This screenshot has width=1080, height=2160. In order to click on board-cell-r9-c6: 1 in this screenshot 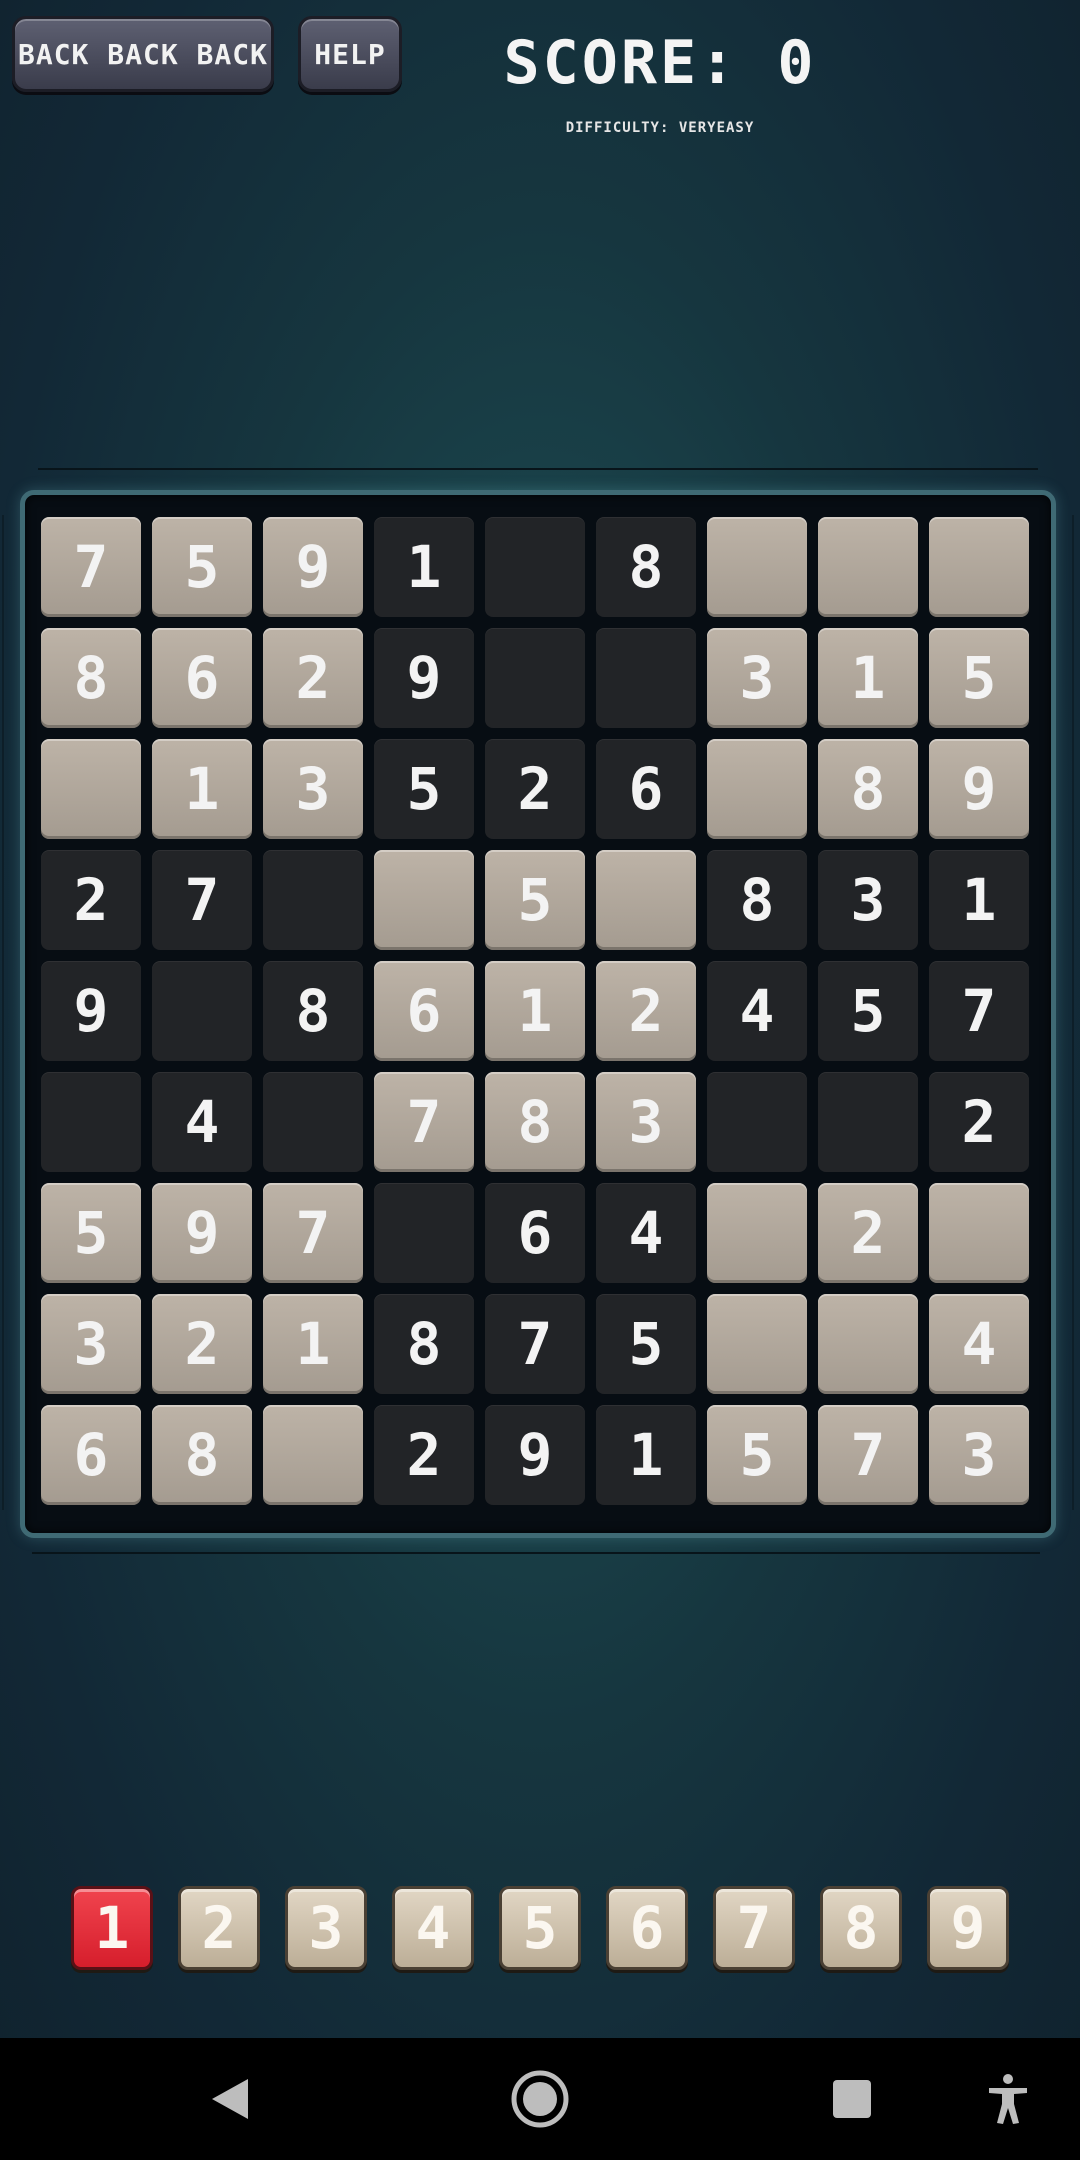, I will do `click(646, 1455)`.